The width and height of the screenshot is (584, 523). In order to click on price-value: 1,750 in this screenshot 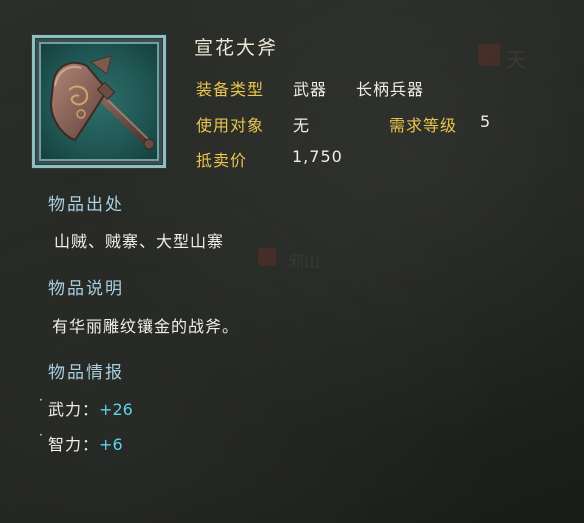, I will do `click(317, 156)`.